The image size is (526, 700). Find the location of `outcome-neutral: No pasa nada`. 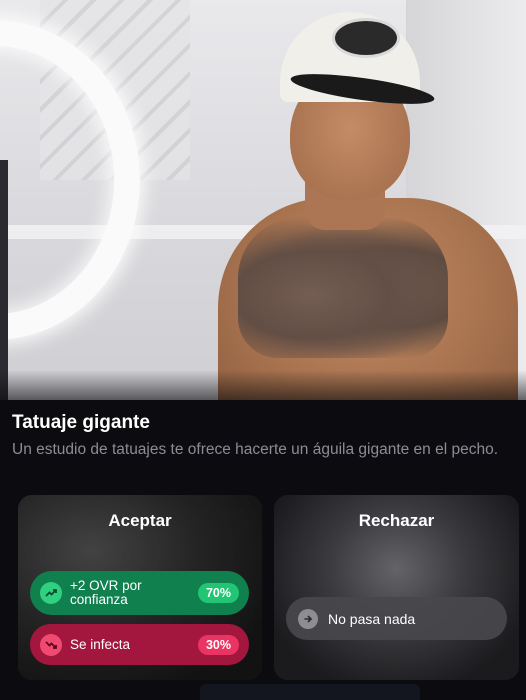

outcome-neutral: No pasa nada is located at coordinates (396, 618).